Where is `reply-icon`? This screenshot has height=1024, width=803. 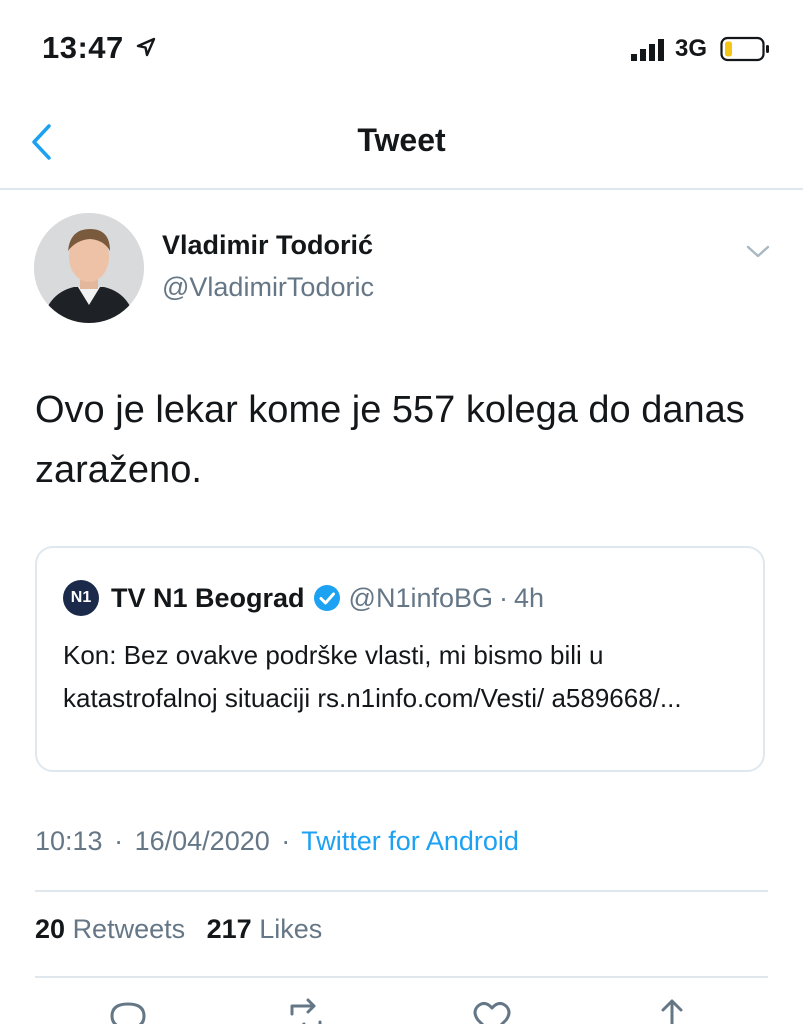
reply-icon is located at coordinates (128, 1010).